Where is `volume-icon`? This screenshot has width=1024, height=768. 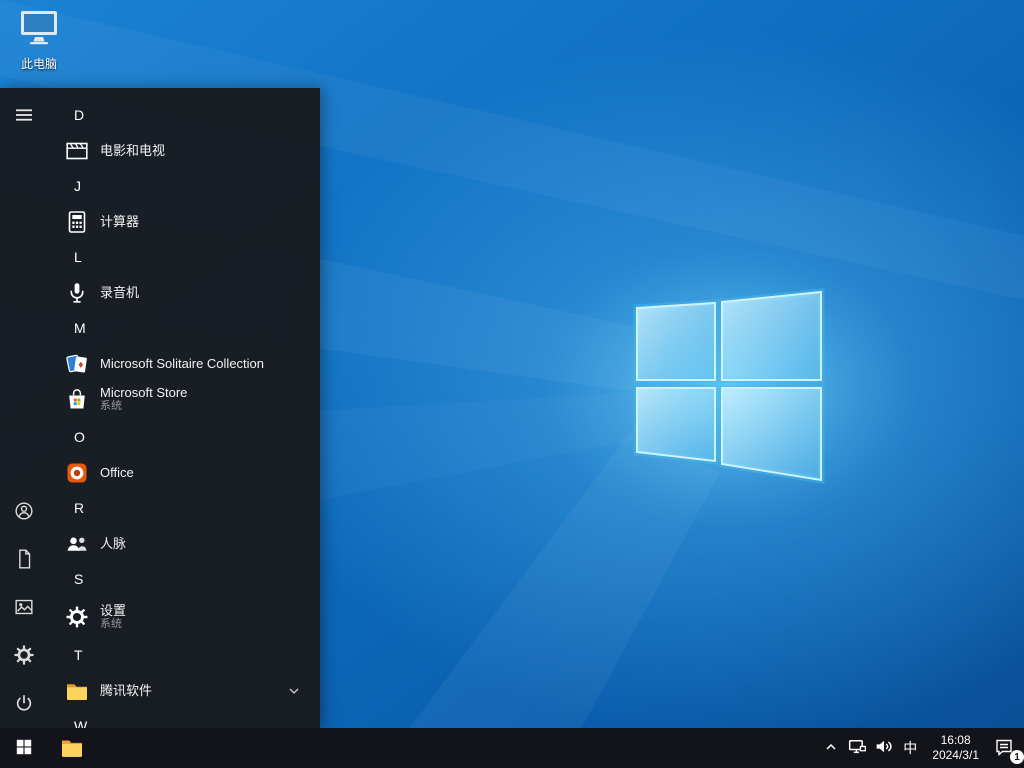
volume-icon is located at coordinates (883, 748).